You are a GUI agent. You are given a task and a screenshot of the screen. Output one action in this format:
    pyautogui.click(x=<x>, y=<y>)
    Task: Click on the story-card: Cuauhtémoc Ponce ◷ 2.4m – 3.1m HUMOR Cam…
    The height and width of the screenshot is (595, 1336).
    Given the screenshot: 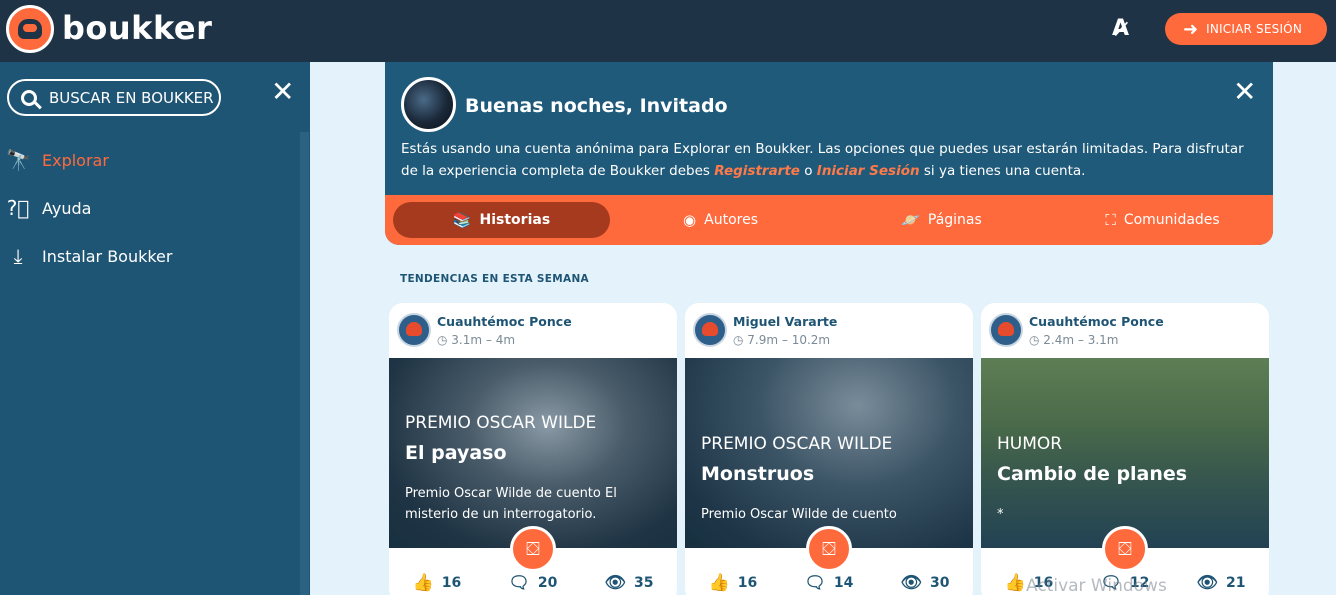 What is the action you would take?
    pyautogui.click(x=1125, y=449)
    